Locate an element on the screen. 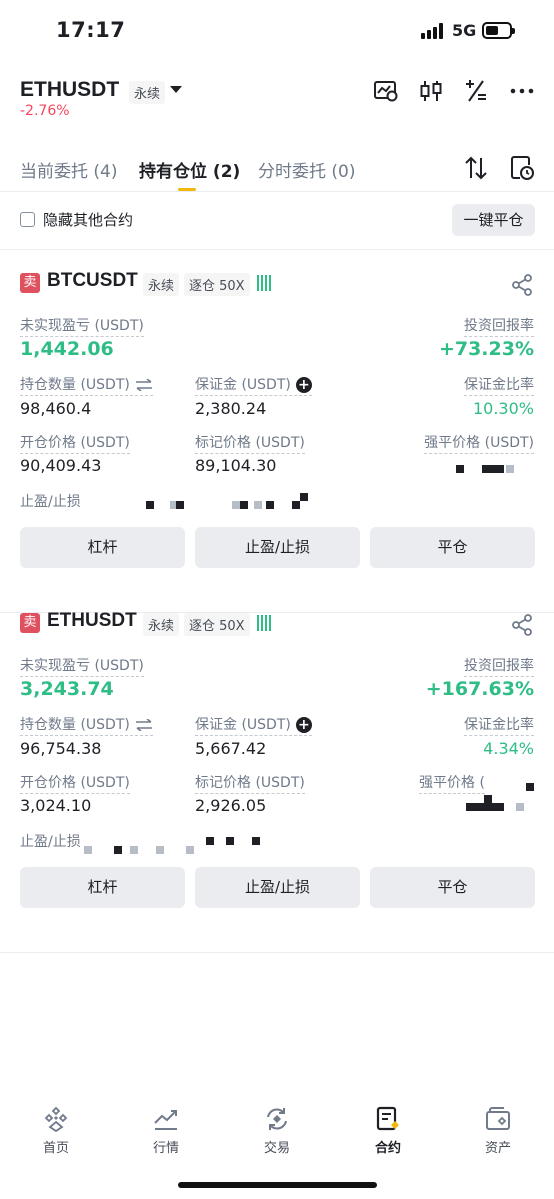 Image resolution: width=554 pixels, height=1199 pixels. symbol-selector: ETHUSDT is located at coordinates (69, 90).